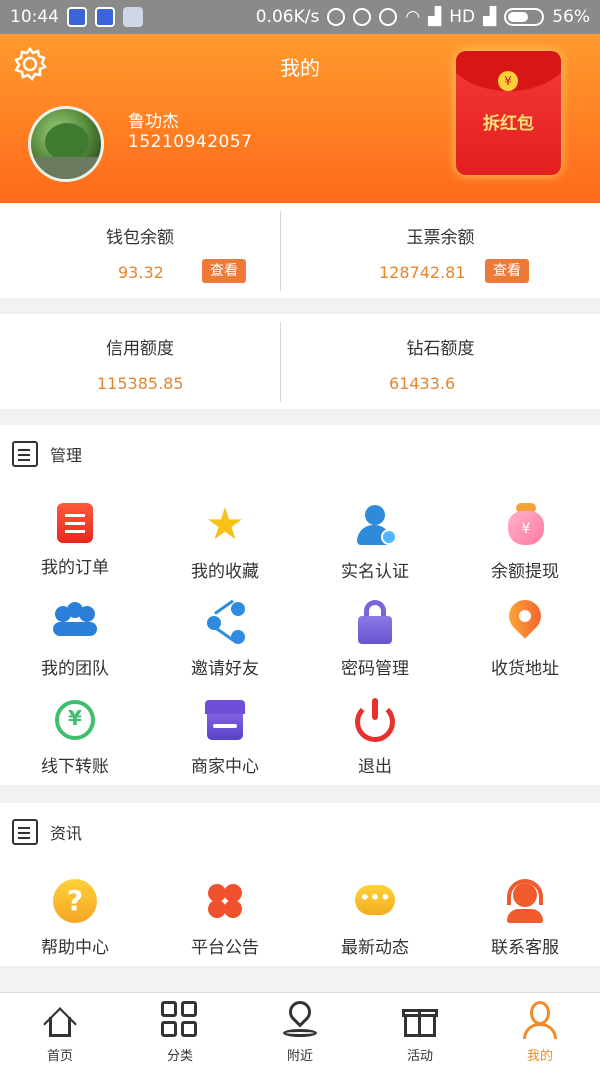 The height and width of the screenshot is (1067, 600). What do you see at coordinates (47, 454) in the screenshot?
I see `manage-section-header: 管理` at bounding box center [47, 454].